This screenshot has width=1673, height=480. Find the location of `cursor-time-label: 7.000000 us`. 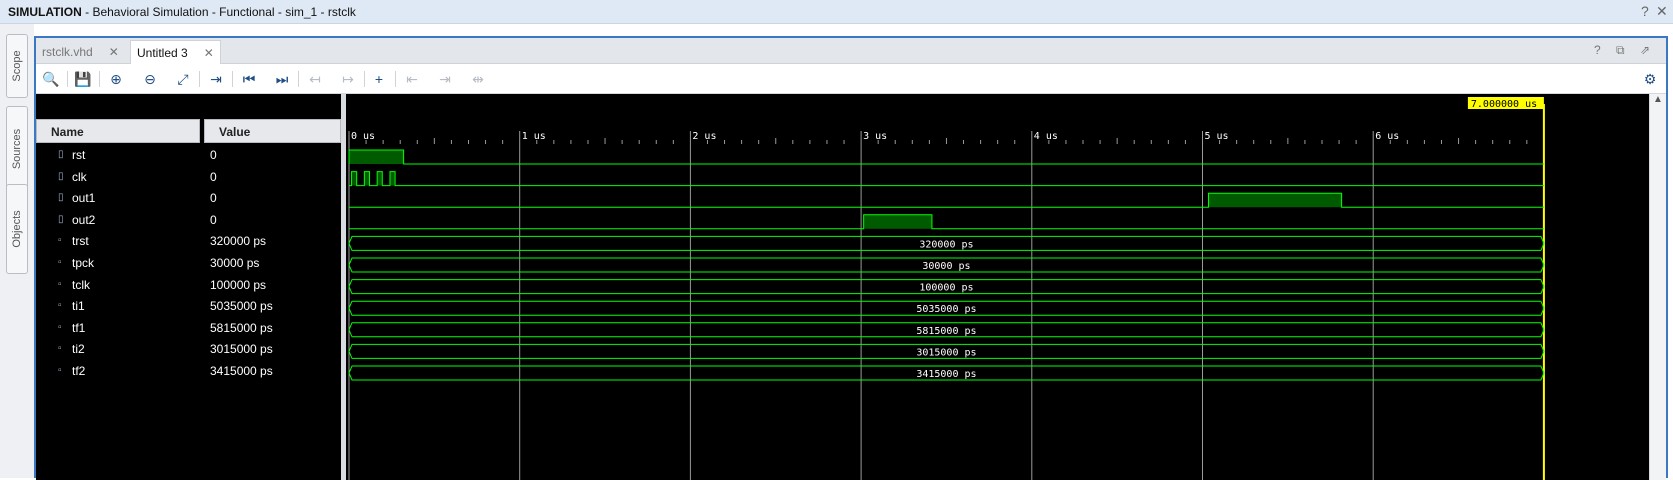

cursor-time-label: 7.000000 us is located at coordinates (1504, 104).